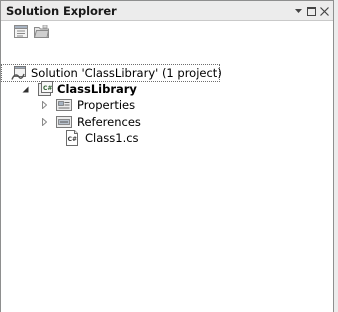 The height and width of the screenshot is (312, 338). I want to click on tree-item-project: C# ClassLibrary, so click(78, 89).